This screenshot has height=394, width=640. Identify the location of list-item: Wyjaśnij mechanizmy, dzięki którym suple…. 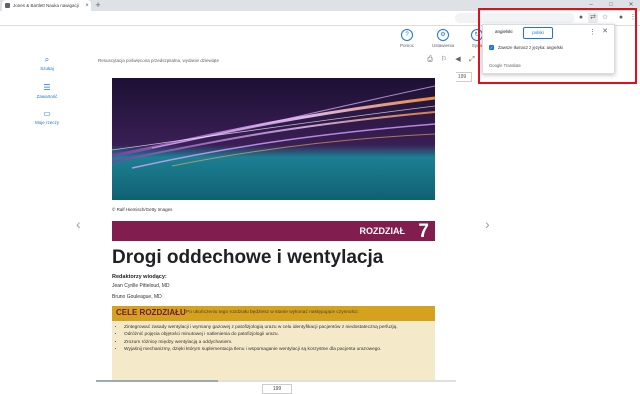
(276, 350).